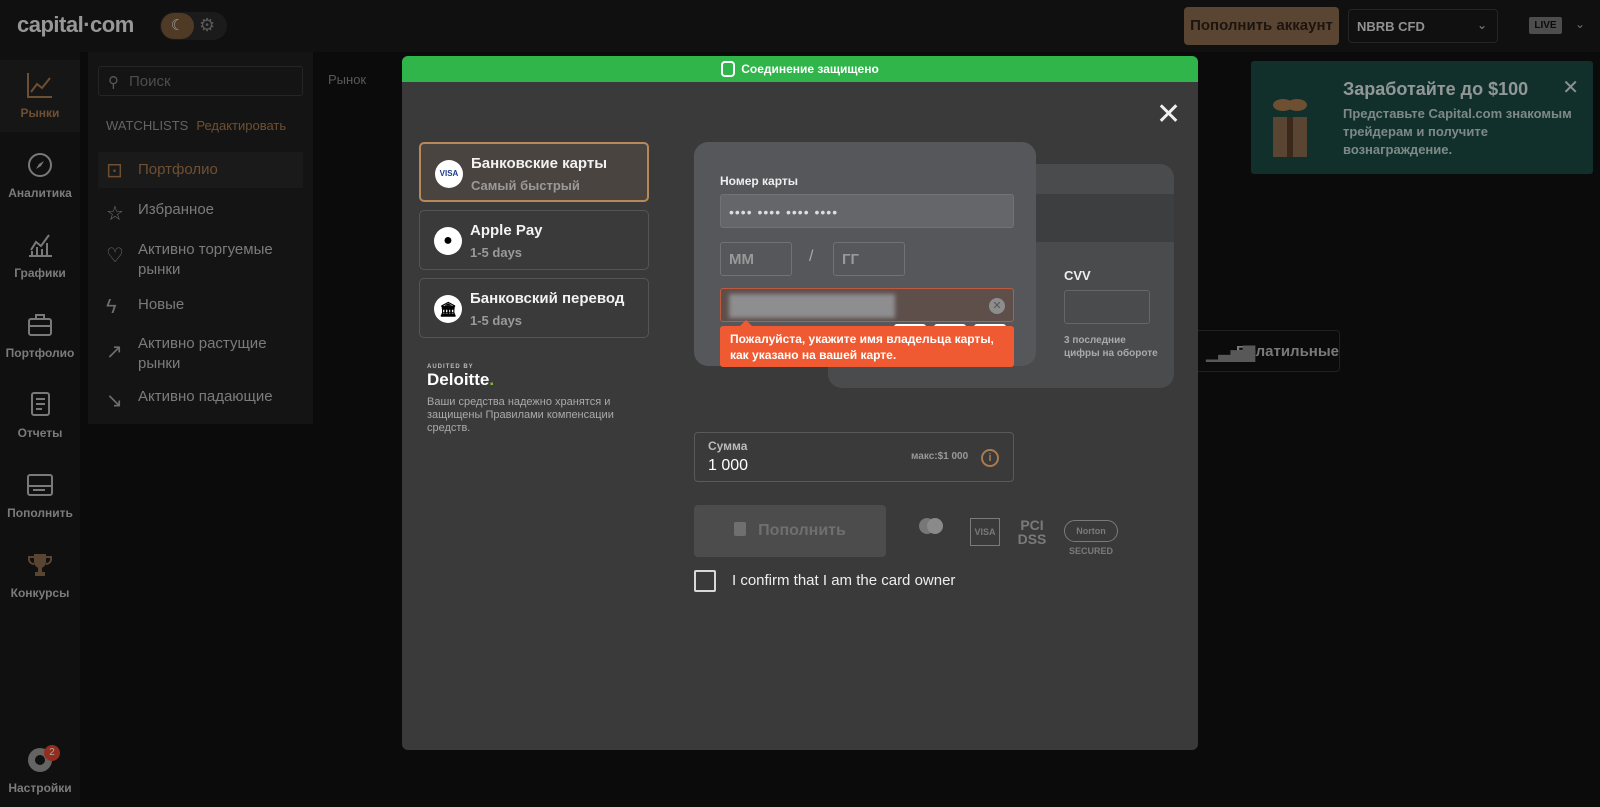 The width and height of the screenshot is (1600, 807). Describe the element at coordinates (1111, 347) in the screenshot. I see `cvv-hint: 3 последние цифры на обороте` at that location.